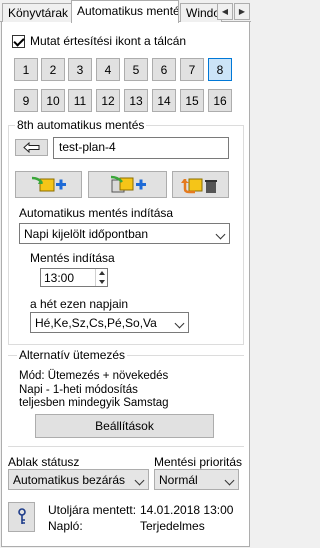  What do you see at coordinates (136, 100) in the screenshot?
I see `day-button-13: 13` at bounding box center [136, 100].